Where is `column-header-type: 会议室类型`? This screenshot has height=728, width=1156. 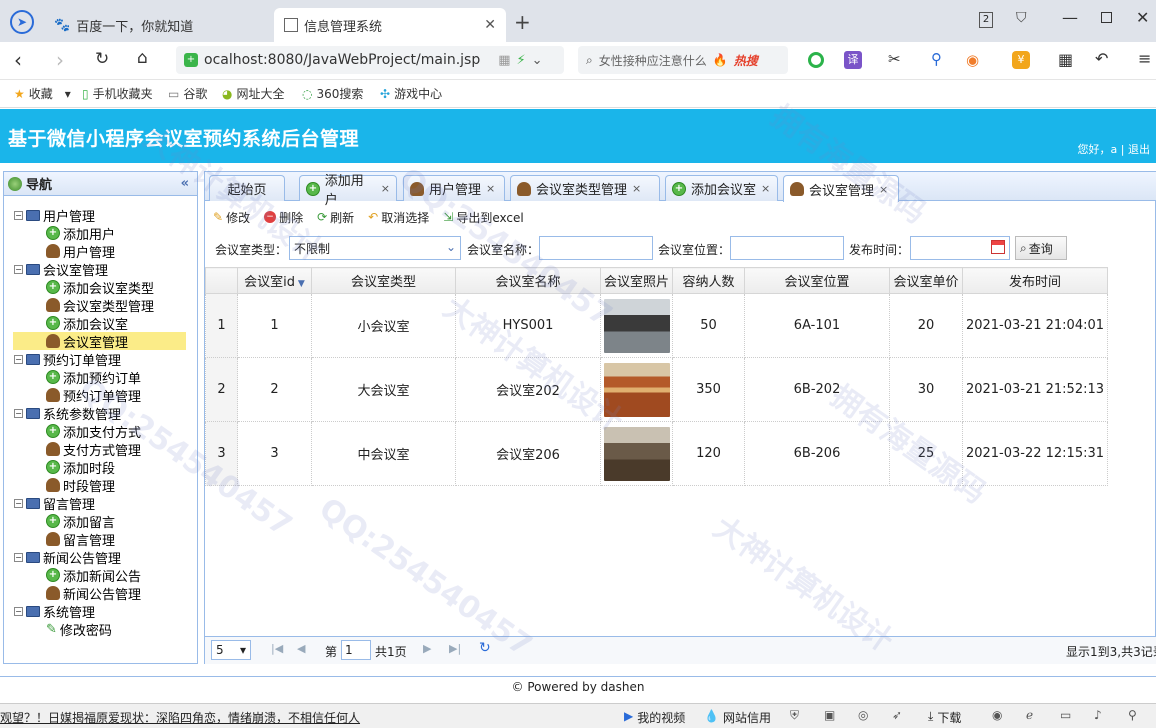 column-header-type: 会议室类型 is located at coordinates (383, 280).